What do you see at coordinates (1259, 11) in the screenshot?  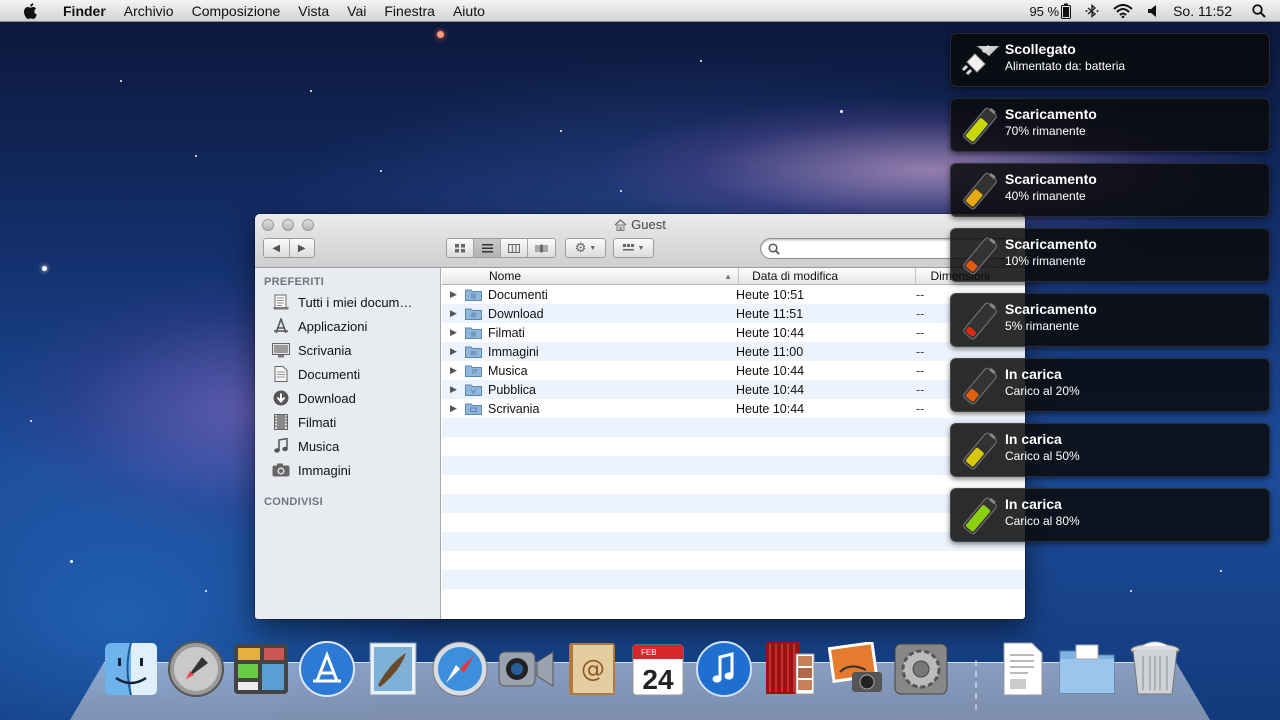 I see `spotlight-icon` at bounding box center [1259, 11].